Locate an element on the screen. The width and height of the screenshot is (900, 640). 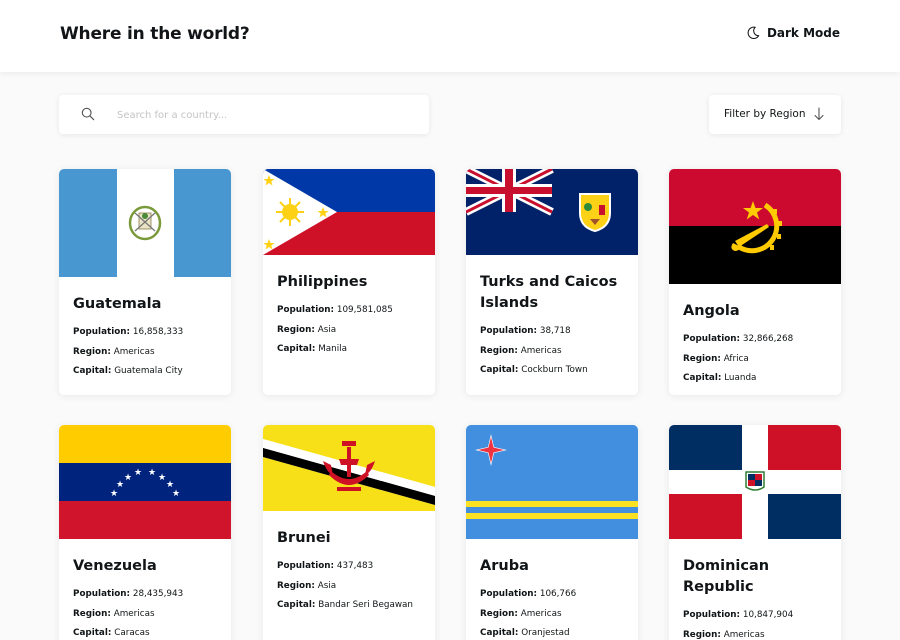
country-name: Venezuela is located at coordinates (115, 566).